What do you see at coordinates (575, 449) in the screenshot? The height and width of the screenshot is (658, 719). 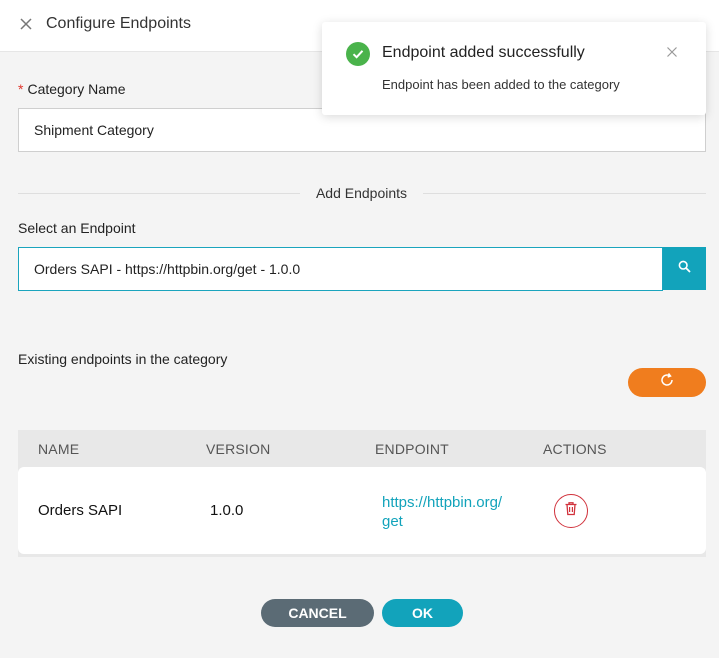 I see `column-header-actions: Actions` at bounding box center [575, 449].